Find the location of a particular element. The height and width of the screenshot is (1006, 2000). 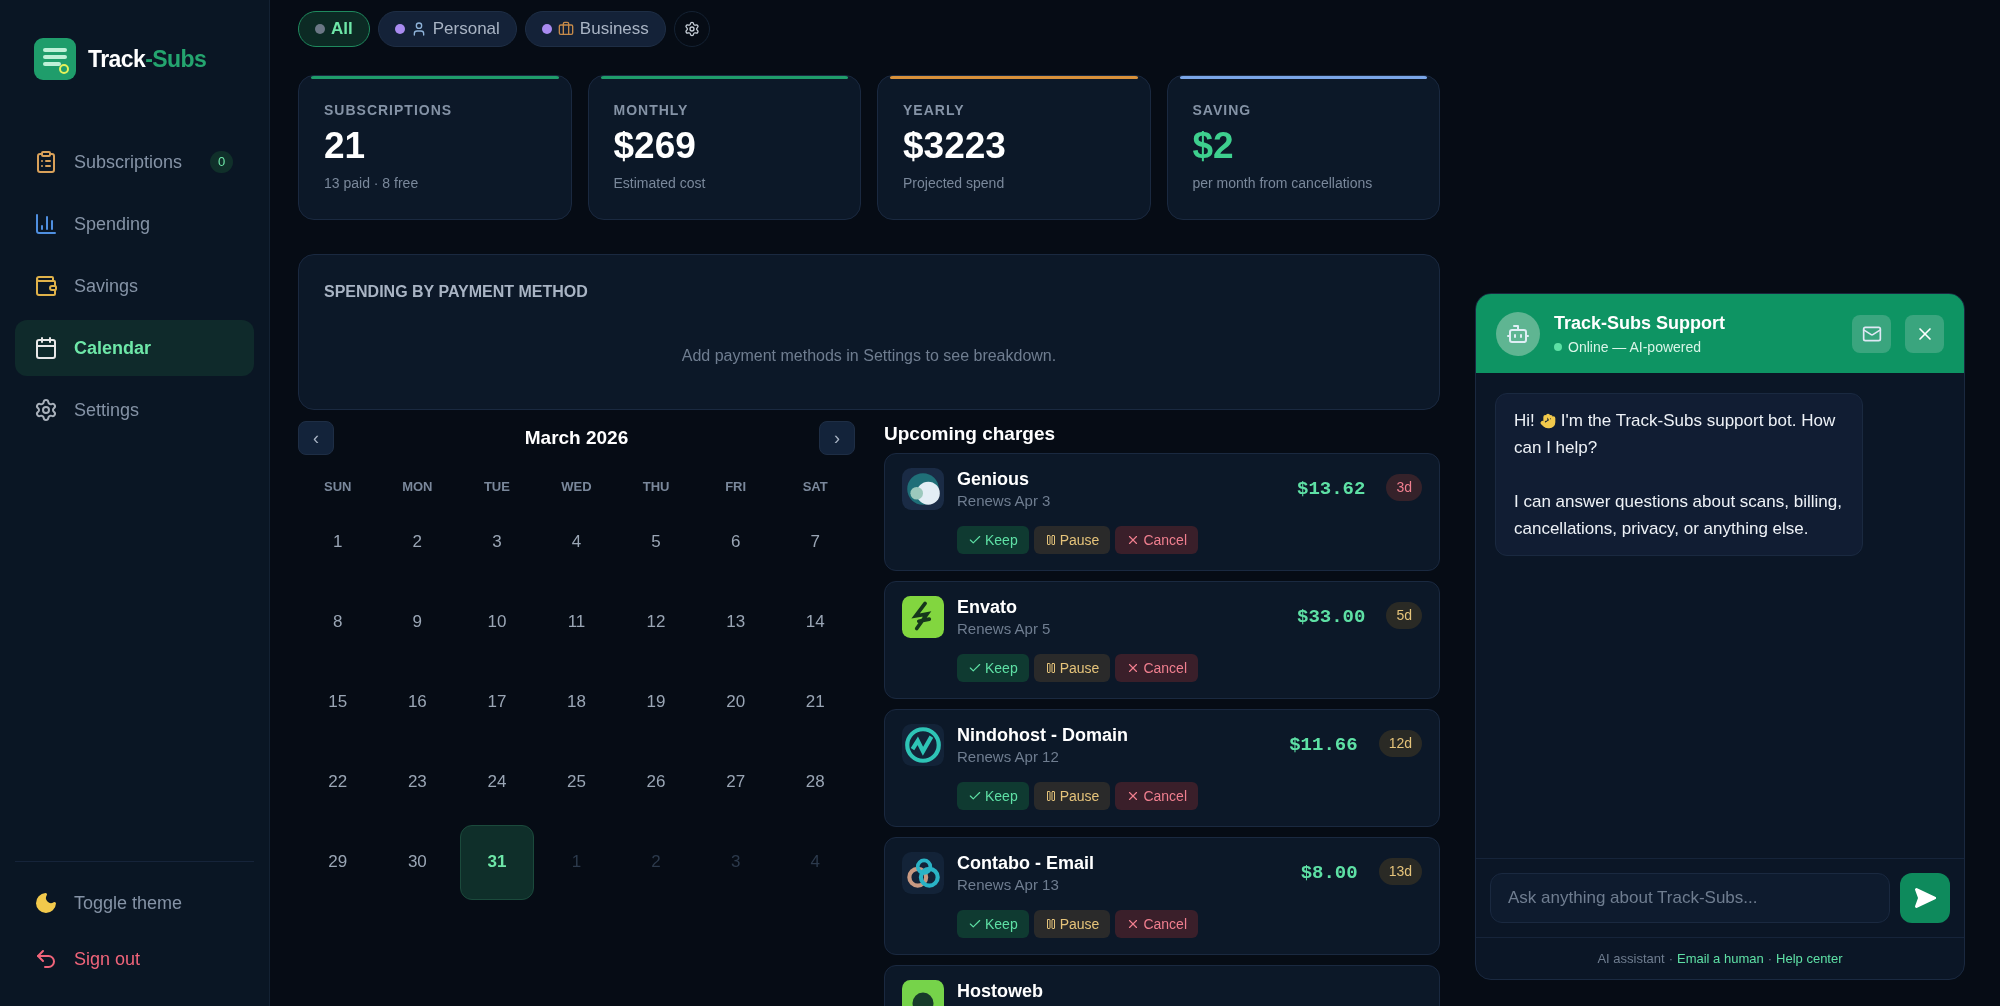

nav-item: Spending is located at coordinates (134, 224).